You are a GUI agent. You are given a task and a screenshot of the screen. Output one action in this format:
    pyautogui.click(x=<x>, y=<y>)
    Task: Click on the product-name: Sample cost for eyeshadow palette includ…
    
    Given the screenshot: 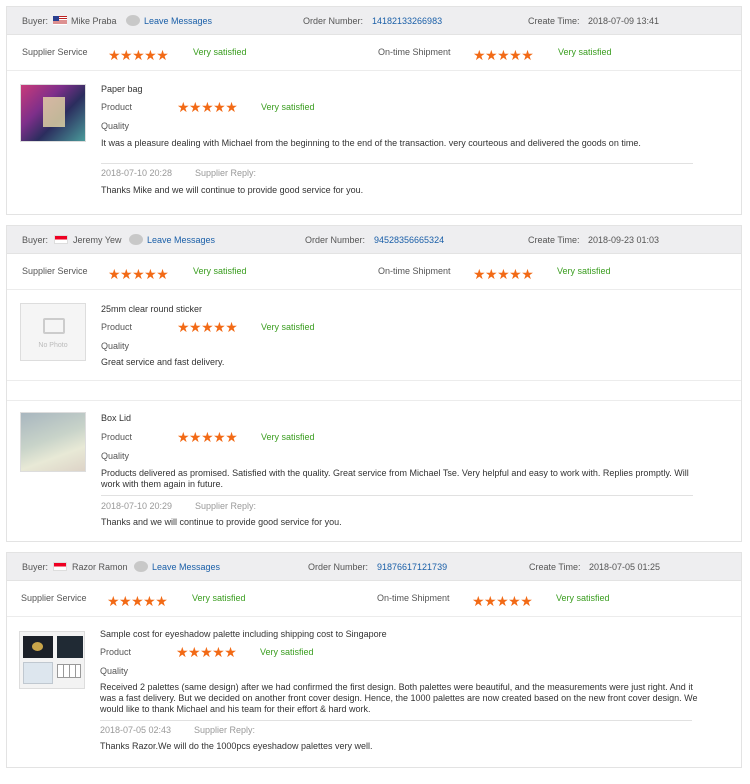 What is the action you would take?
    pyautogui.click(x=243, y=634)
    